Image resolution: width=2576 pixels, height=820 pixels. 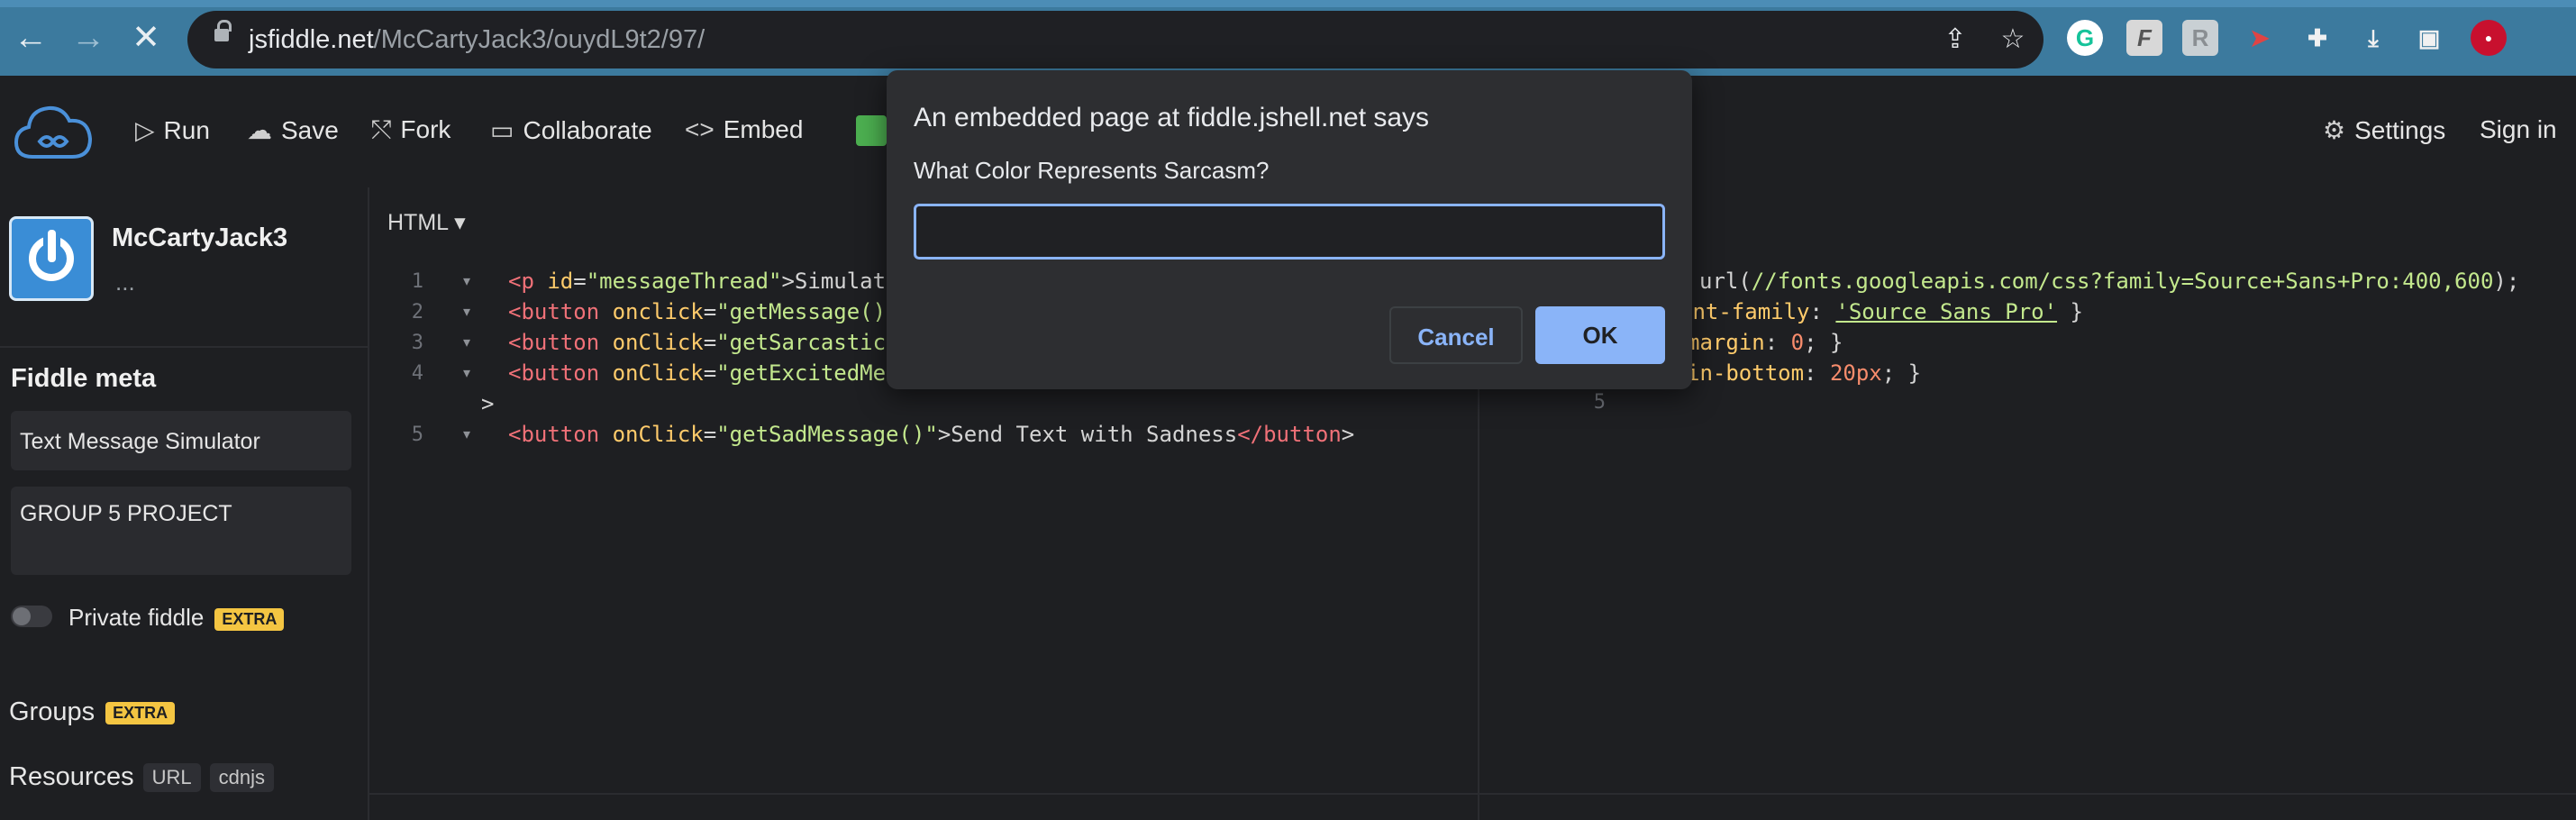 I want to click on cloud-upload-icon: ☁, so click(x=259, y=130).